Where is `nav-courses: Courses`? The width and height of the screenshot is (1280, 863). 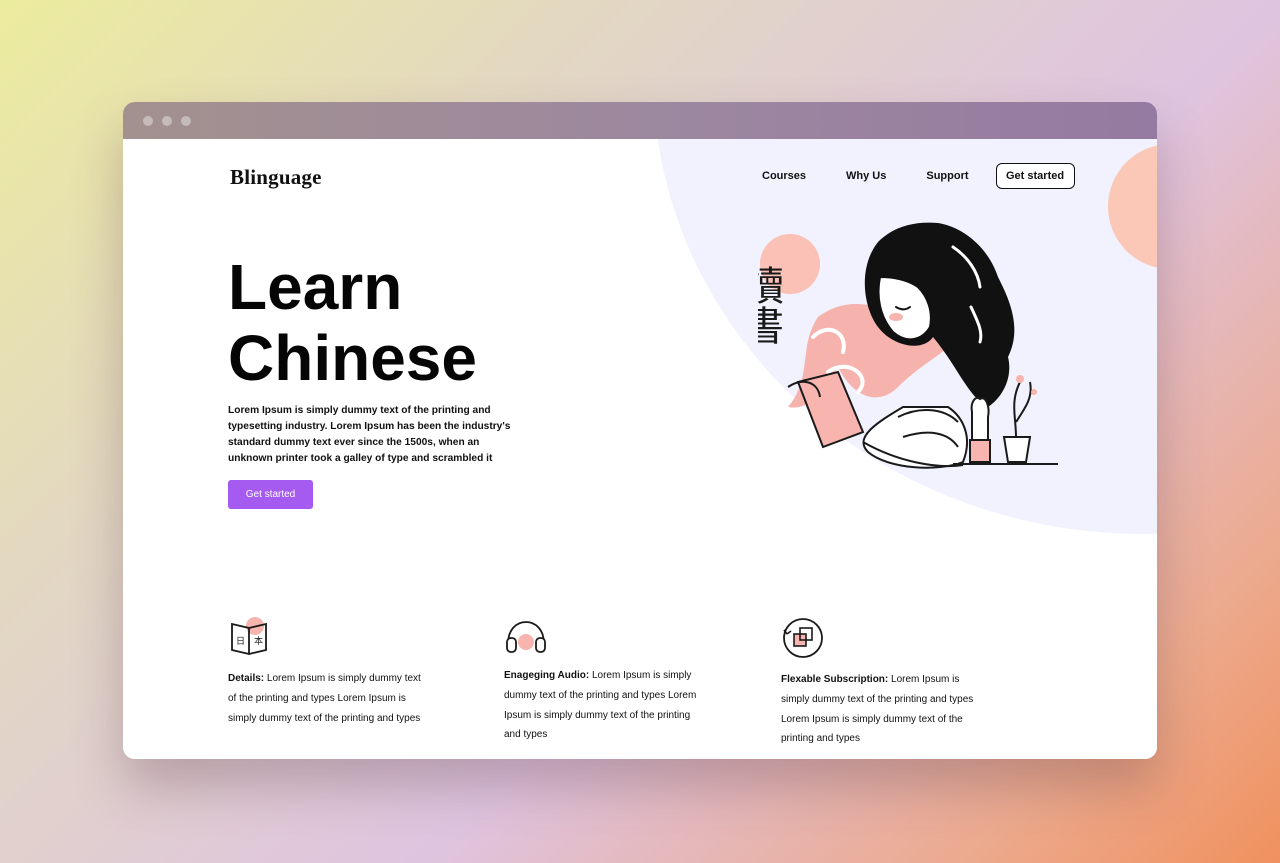
nav-courses: Courses is located at coordinates (784, 176).